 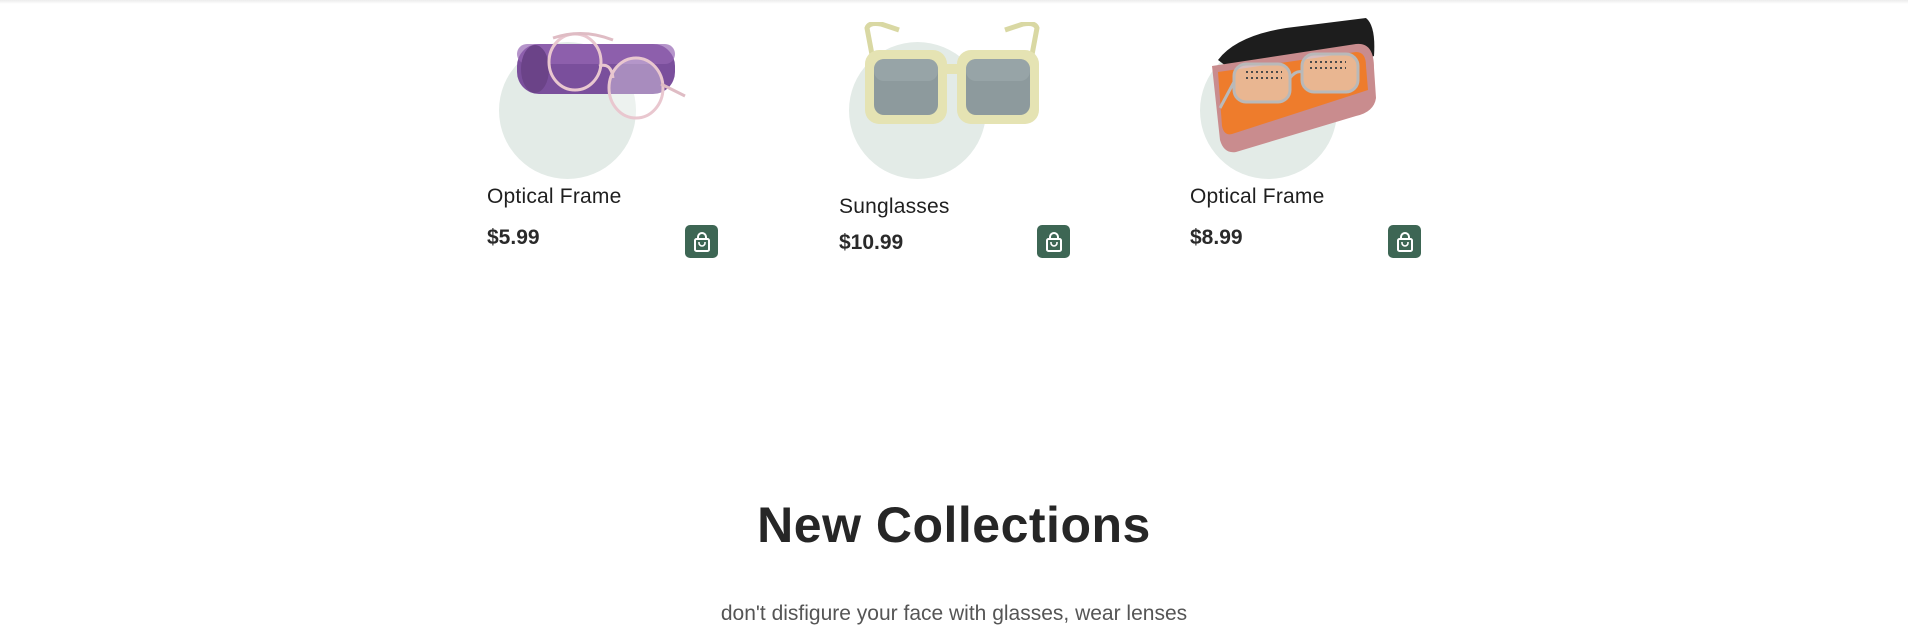 What do you see at coordinates (894, 206) in the screenshot?
I see `product-name: Sunglasses` at bounding box center [894, 206].